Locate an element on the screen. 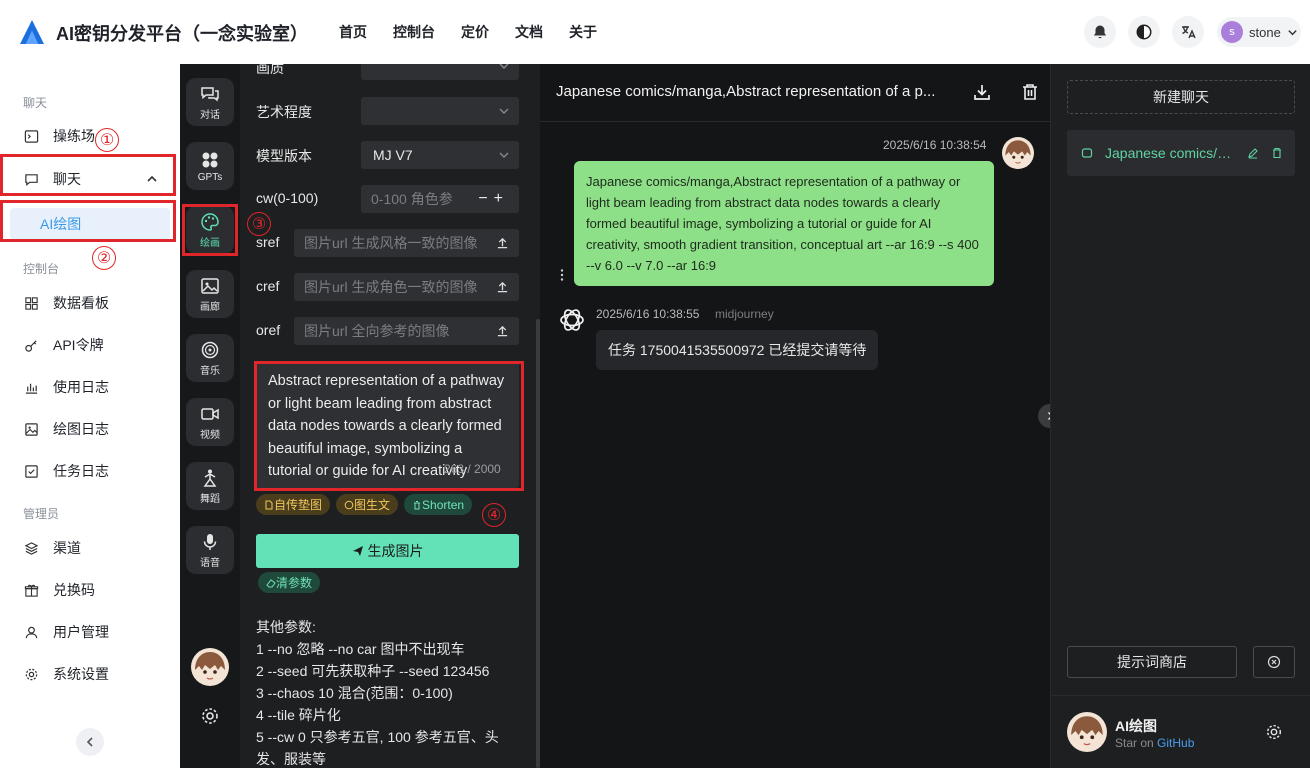 The height and width of the screenshot is (768, 1310). quality-label: 画质 is located at coordinates (270, 70).